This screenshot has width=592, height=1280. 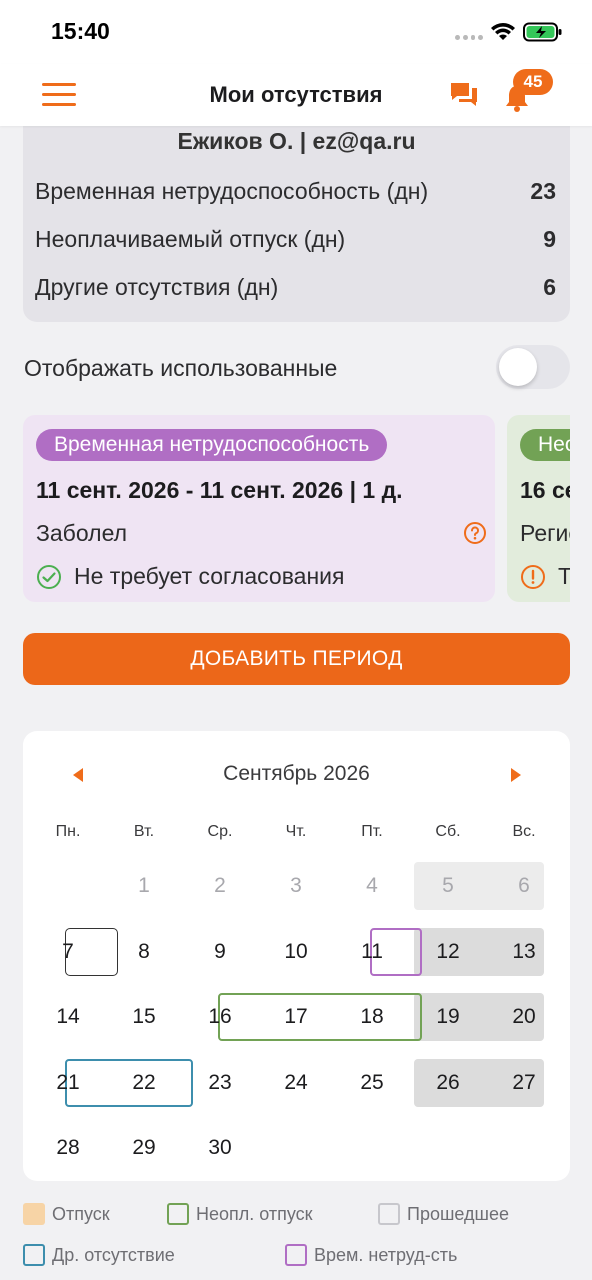 I want to click on calendar-weekdays: Пн. Вт. Ср. Чт. Пт. Сб. Вс., so click(x=296, y=833).